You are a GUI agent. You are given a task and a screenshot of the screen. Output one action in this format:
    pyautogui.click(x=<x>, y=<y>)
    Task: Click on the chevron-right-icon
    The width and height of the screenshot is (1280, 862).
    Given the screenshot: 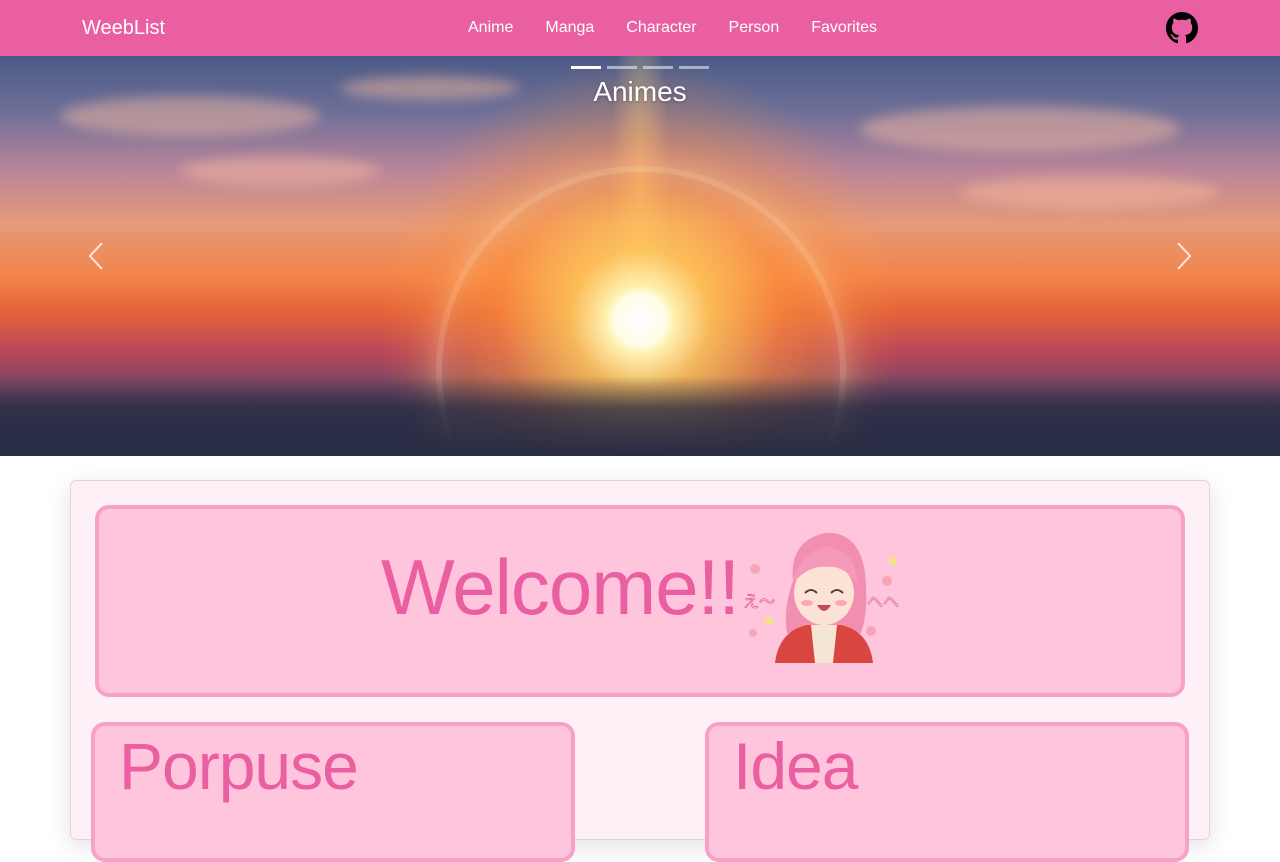 What is the action you would take?
    pyautogui.click(x=1184, y=256)
    